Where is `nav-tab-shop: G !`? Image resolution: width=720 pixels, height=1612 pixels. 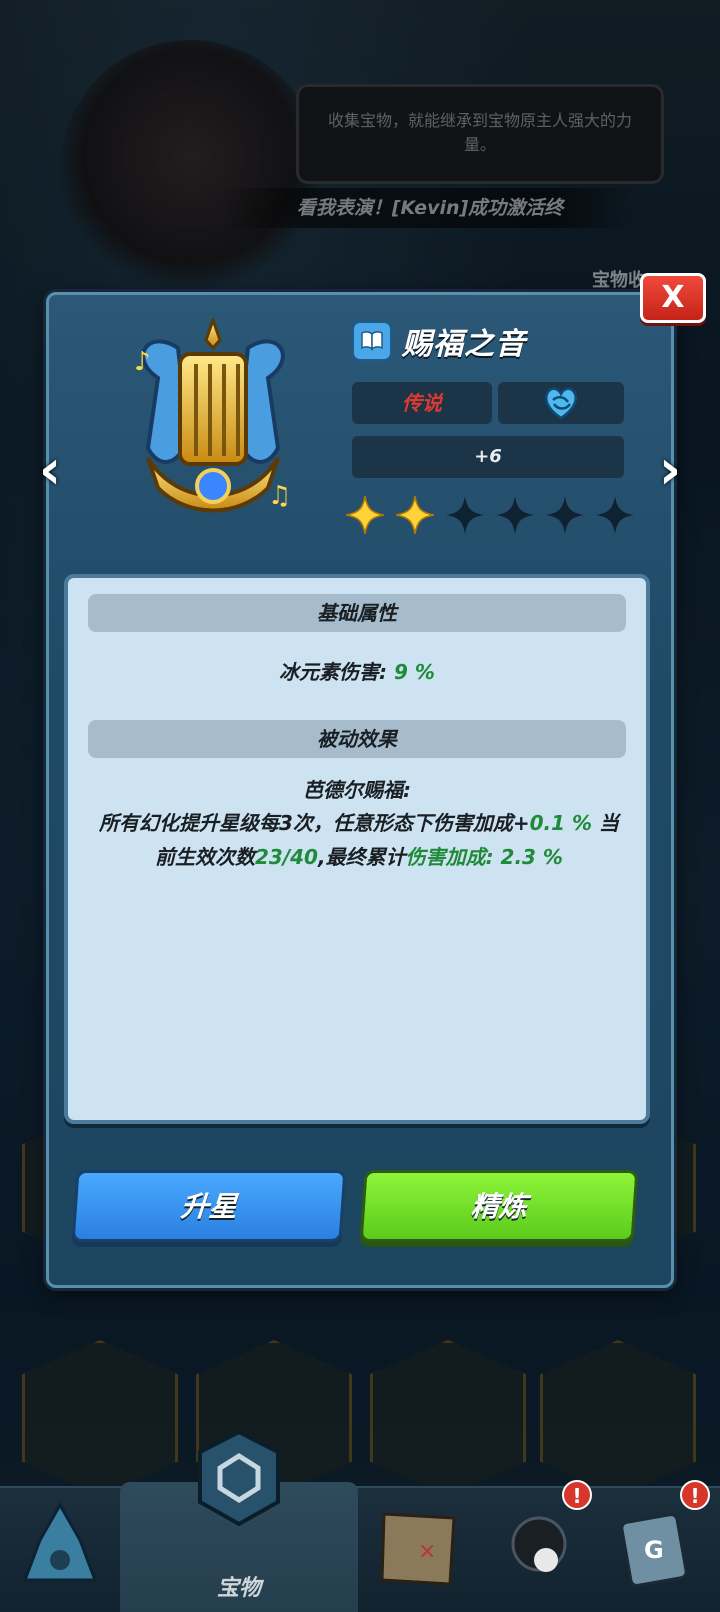 nav-tab-shop: G ! is located at coordinates (659, 1546).